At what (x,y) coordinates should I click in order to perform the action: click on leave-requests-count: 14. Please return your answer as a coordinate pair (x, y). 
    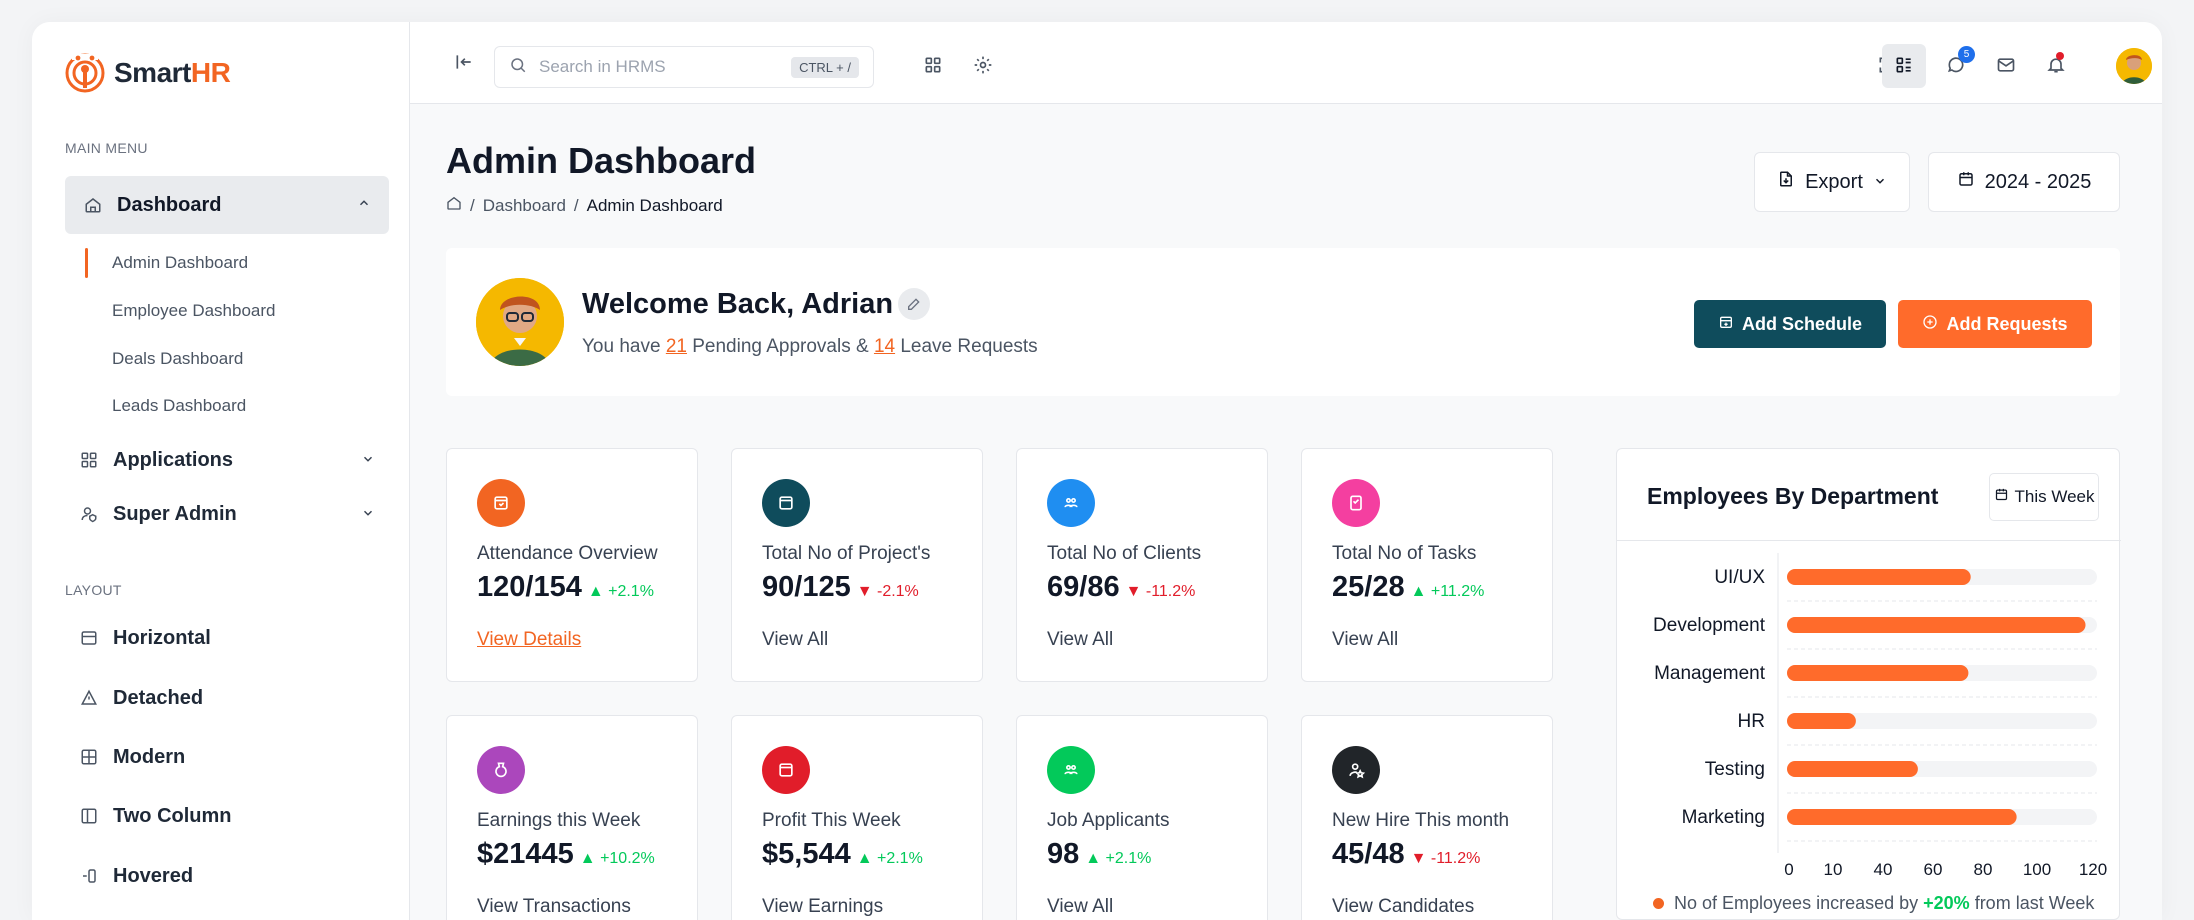
    Looking at the image, I should click on (884, 346).